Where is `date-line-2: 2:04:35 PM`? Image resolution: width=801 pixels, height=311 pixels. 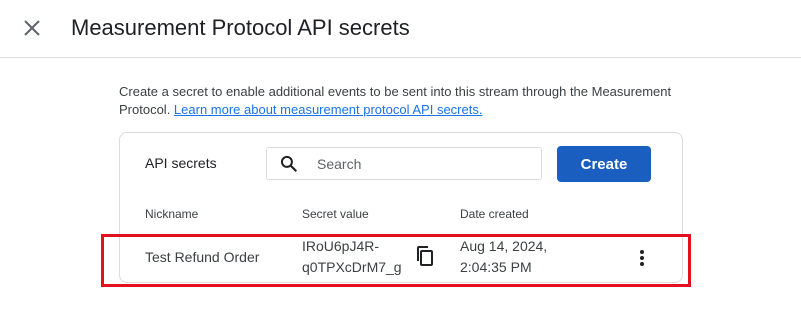
date-line-2: 2:04:35 PM is located at coordinates (496, 267).